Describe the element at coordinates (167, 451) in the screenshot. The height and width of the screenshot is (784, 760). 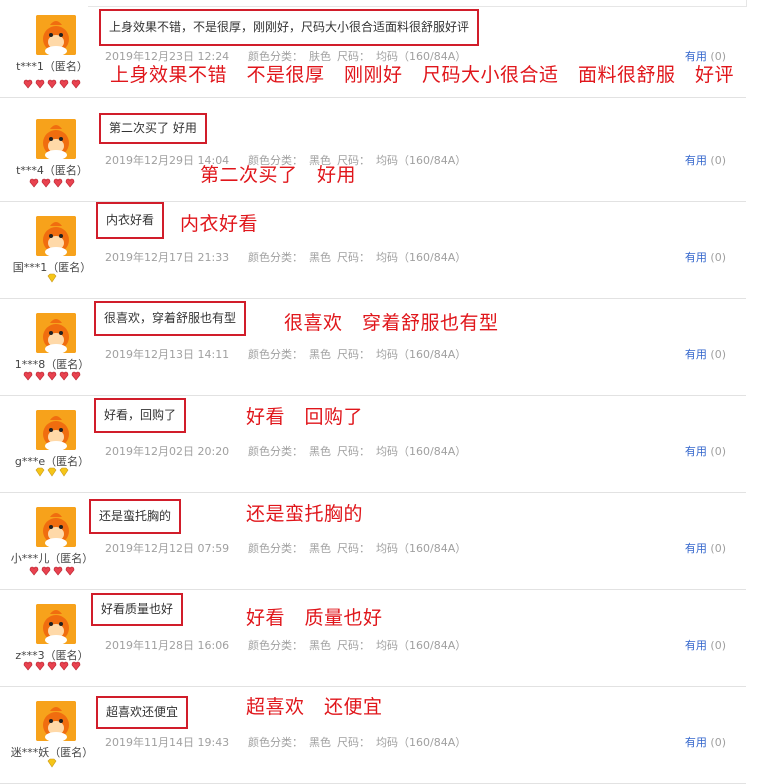
I see `review-date: 2019年12月02日 20:20` at that location.